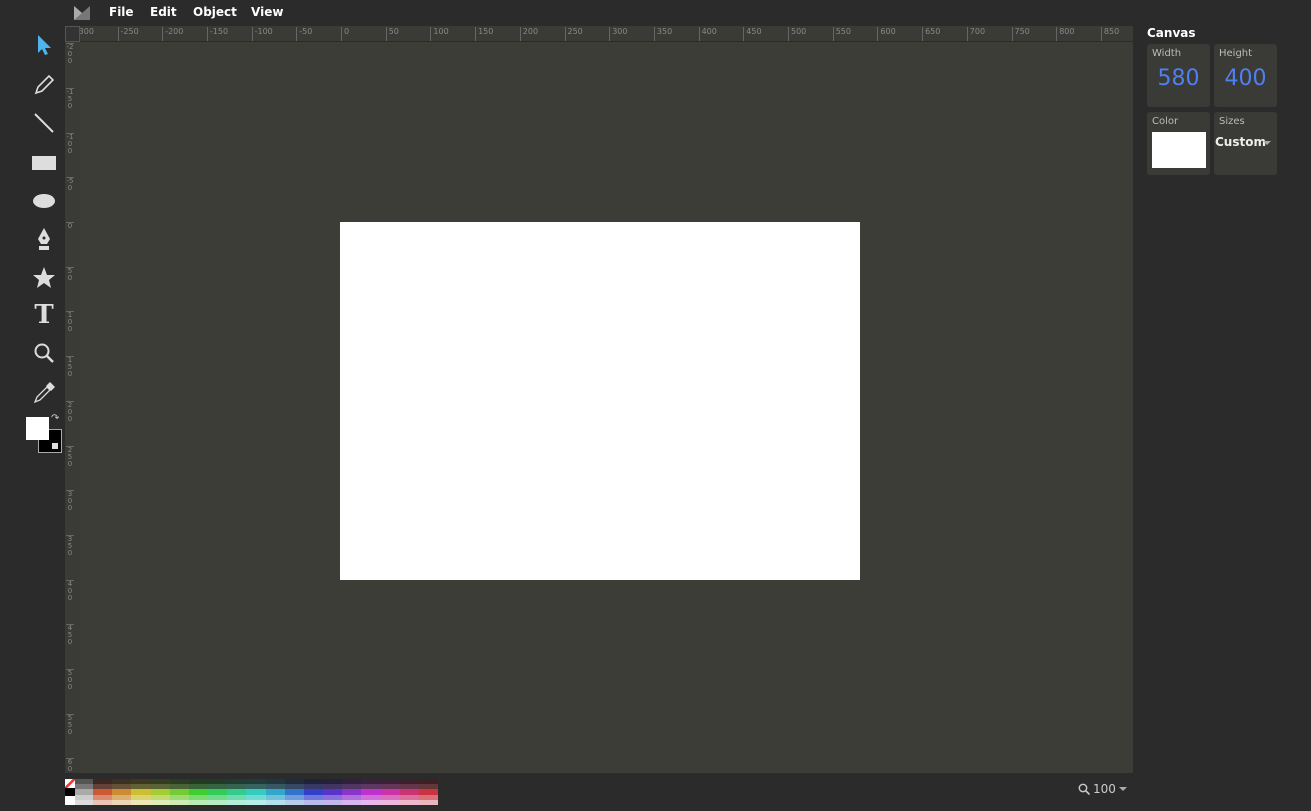 The width and height of the screenshot is (1311, 811). Describe the element at coordinates (215, 12) in the screenshot. I see `menu-object: Object` at that location.